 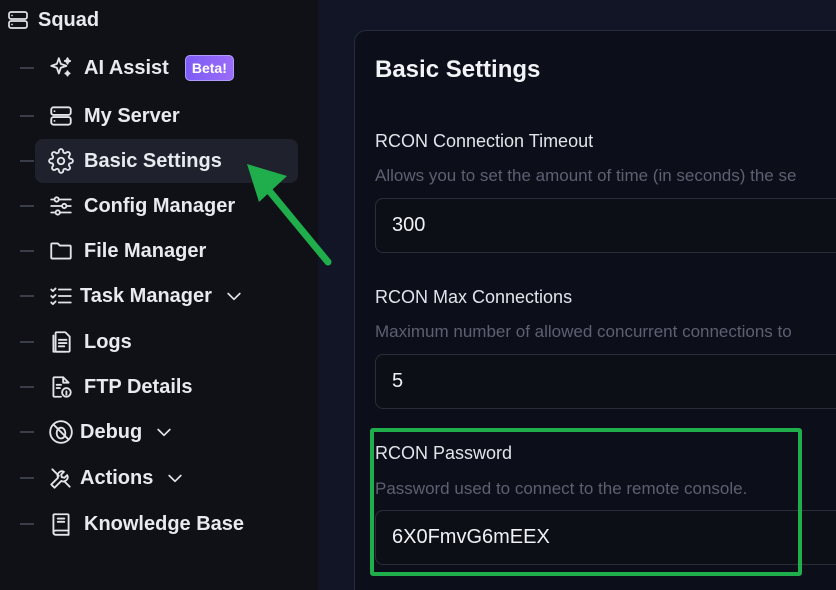 I want to click on sparkles-icon, so click(x=61, y=68).